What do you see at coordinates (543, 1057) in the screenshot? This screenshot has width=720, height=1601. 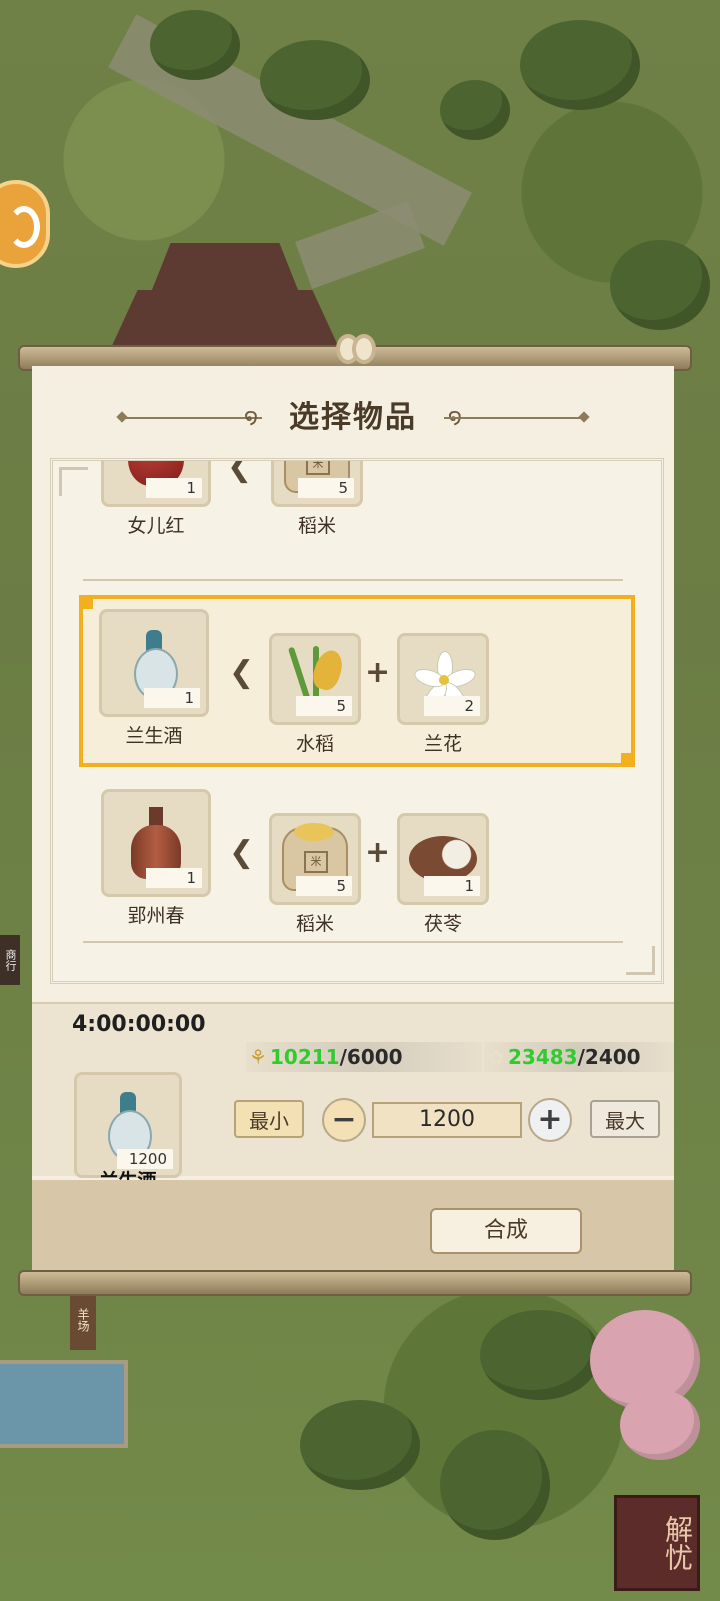 I see `resource-have: 23483` at bounding box center [543, 1057].